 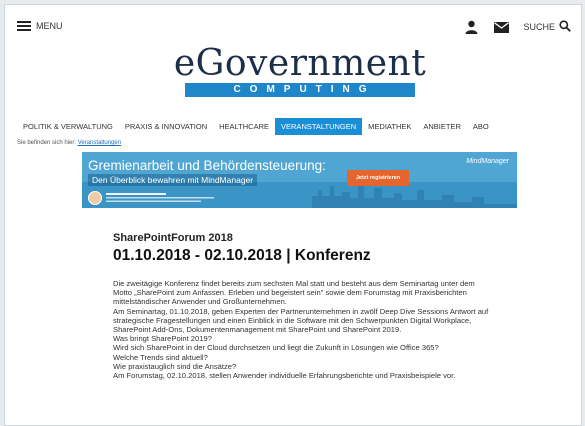 I want to click on logo-subline: COMPUTING, so click(x=300, y=90).